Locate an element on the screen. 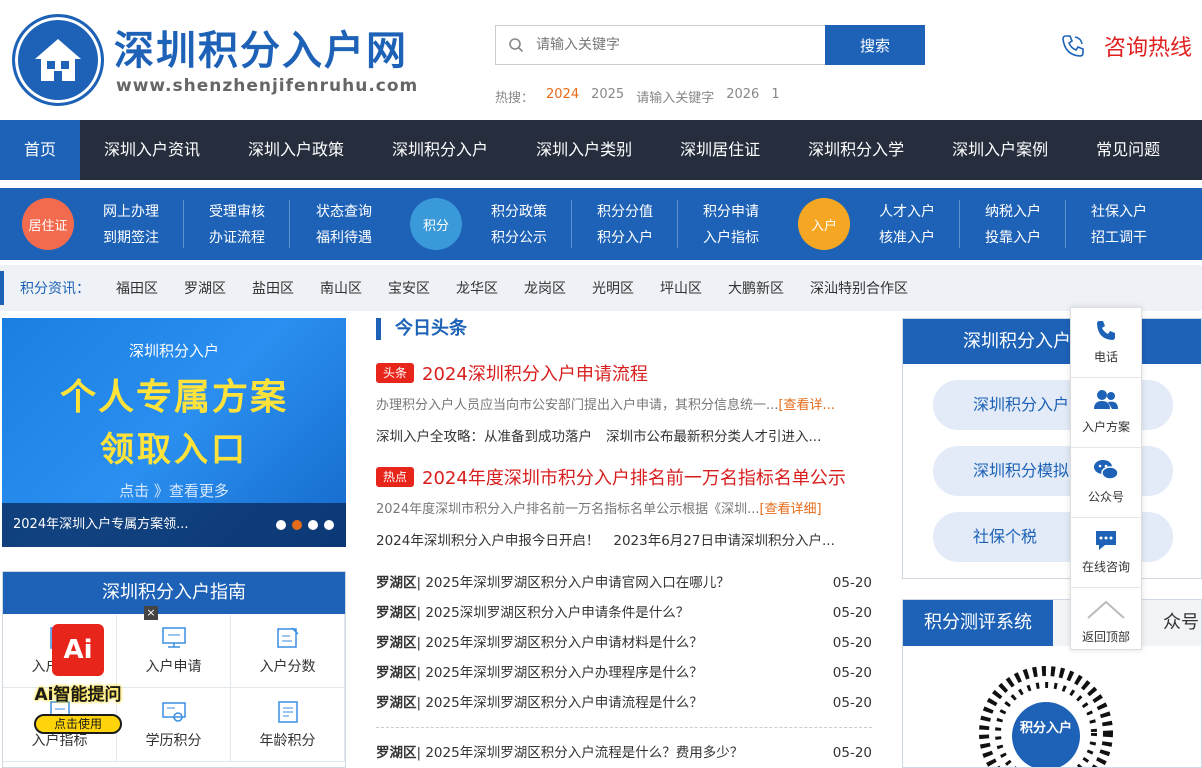 Image resolution: width=1202 pixels, height=768 pixels. float-wechat: 公众号 is located at coordinates (1106, 483).